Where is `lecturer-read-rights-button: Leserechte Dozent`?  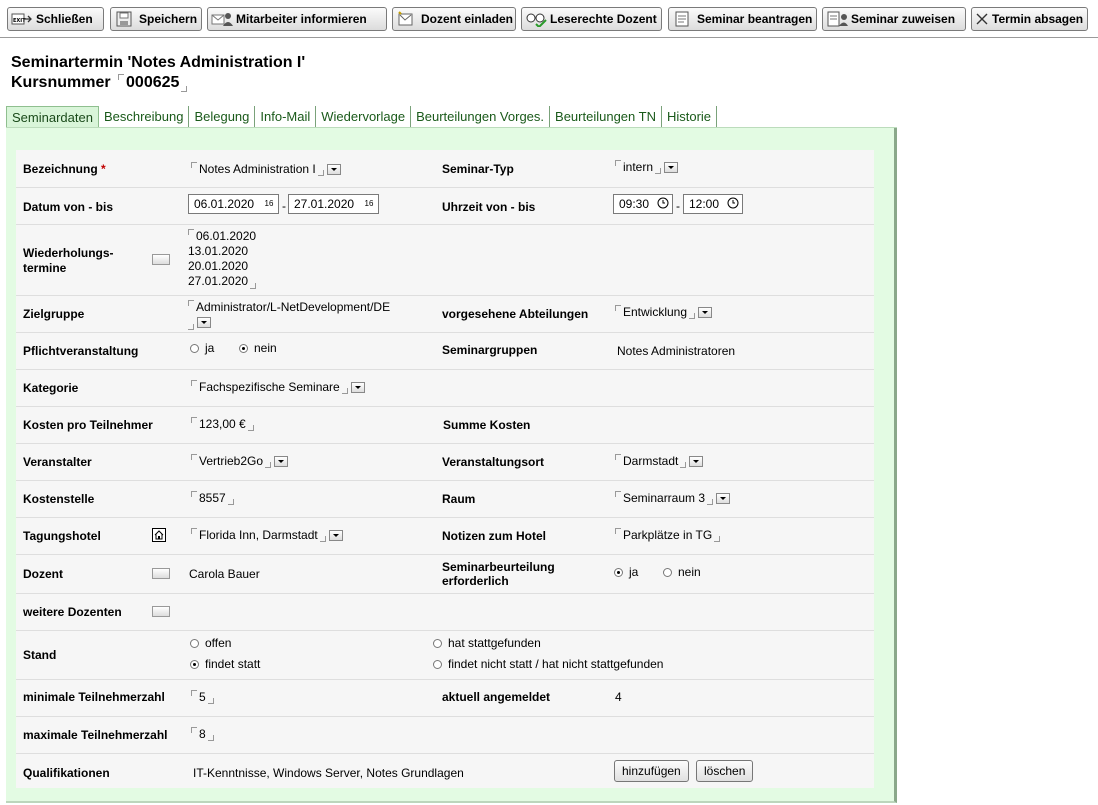 lecturer-read-rights-button: Leserechte Dozent is located at coordinates (591, 19).